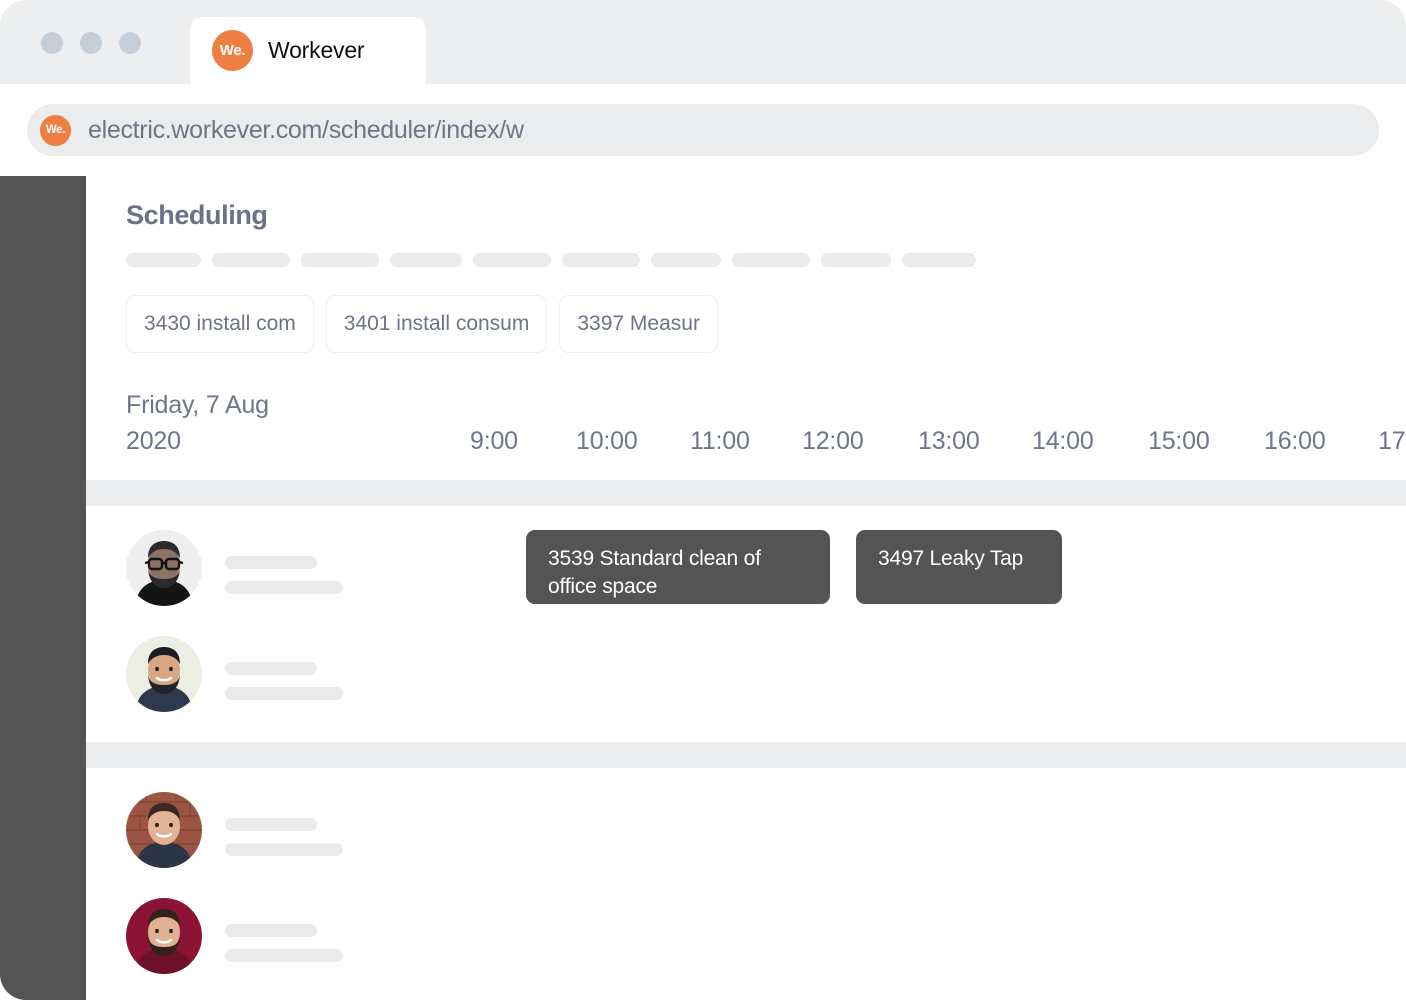 Image resolution: width=1406 pixels, height=1000 pixels. I want to click on avatar-bearded-glasses-icon, so click(164, 568).